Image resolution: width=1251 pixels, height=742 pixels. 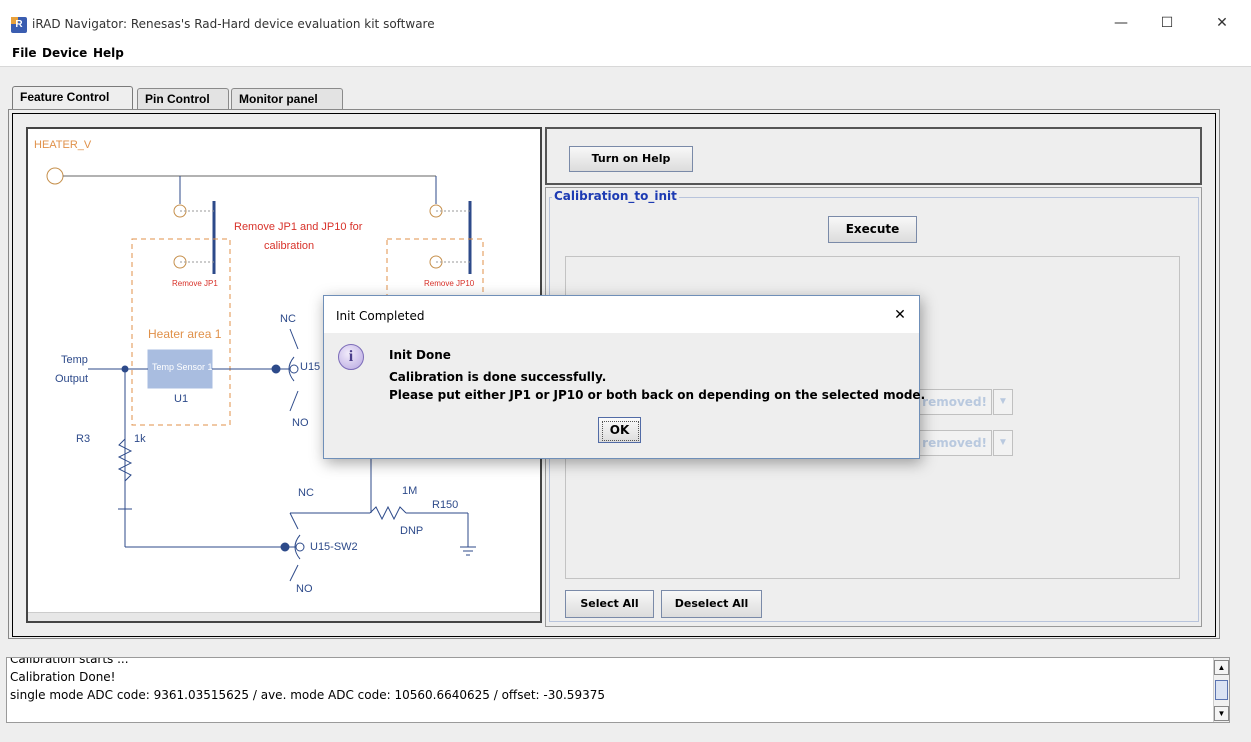 I want to click on label-temp-output-1: Temp, so click(x=74, y=360).